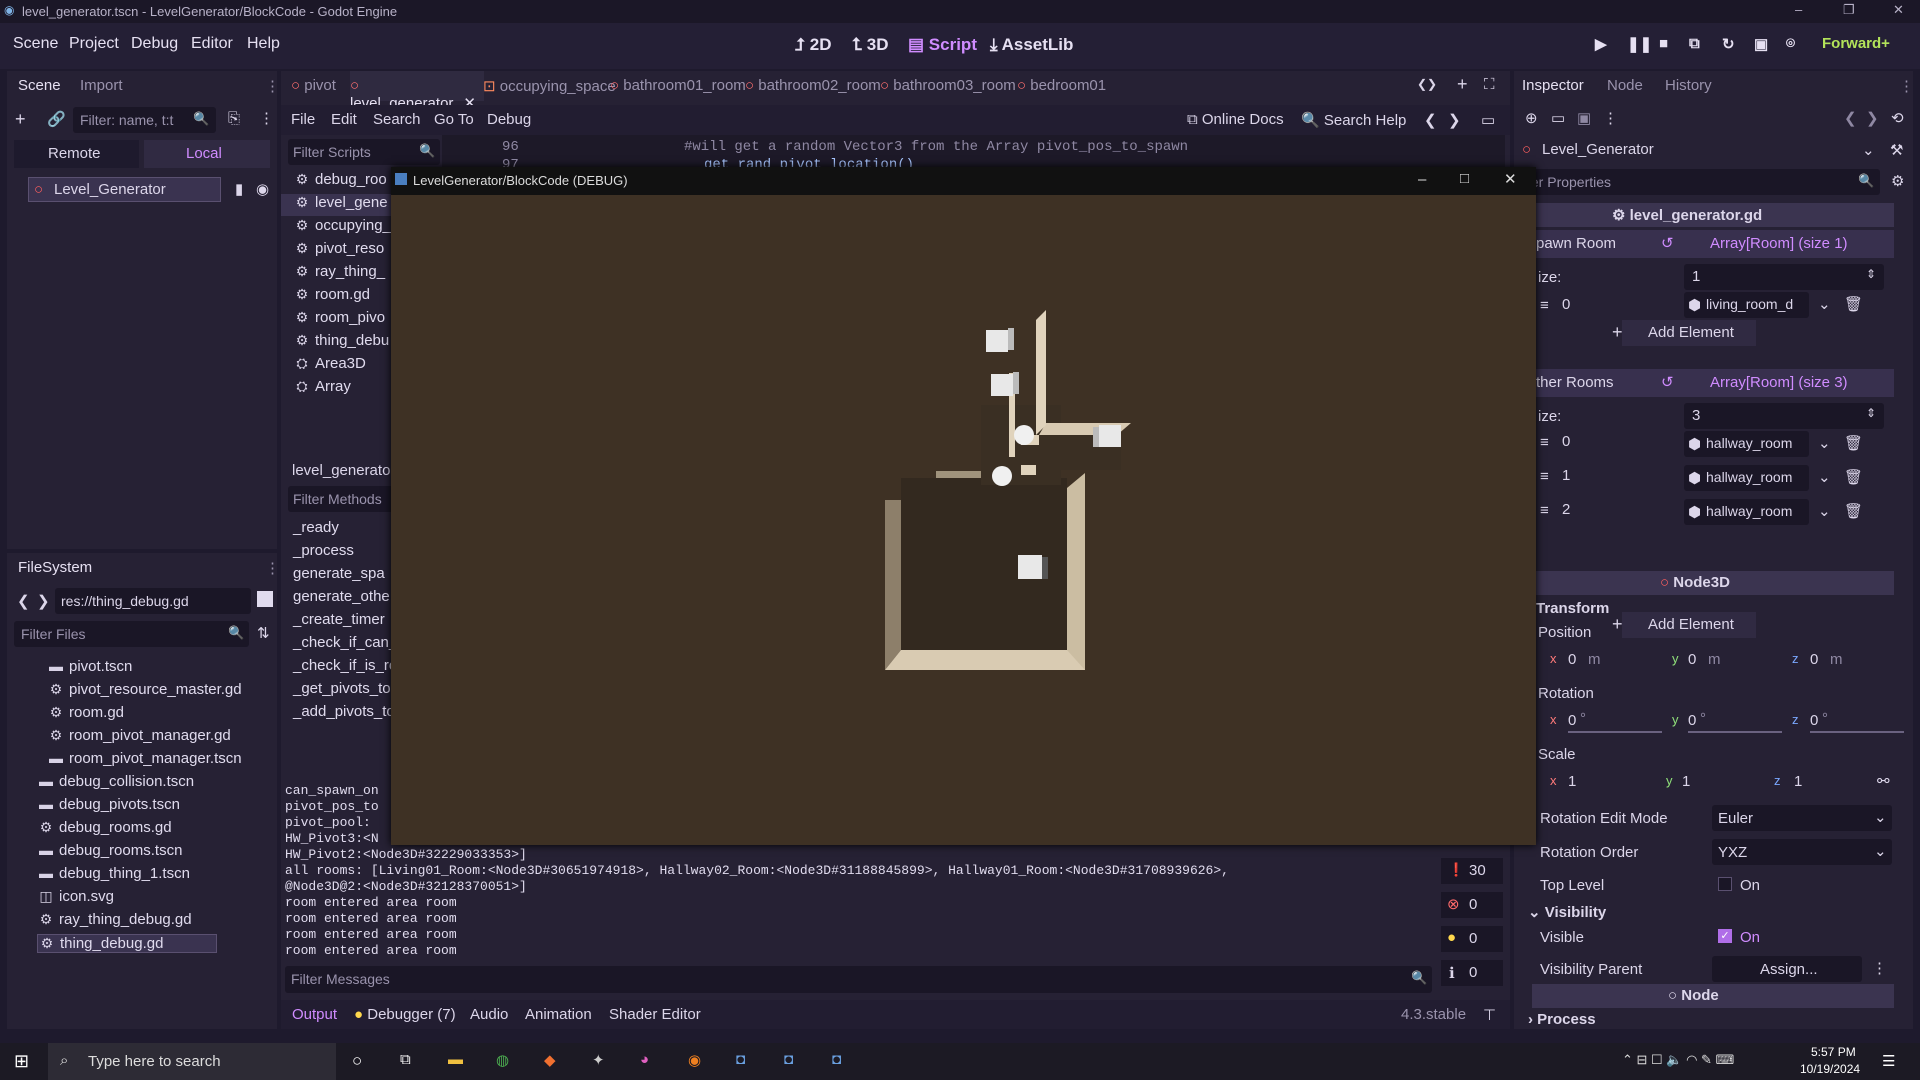  I want to click on revert-icon: ↺, so click(1667, 382).